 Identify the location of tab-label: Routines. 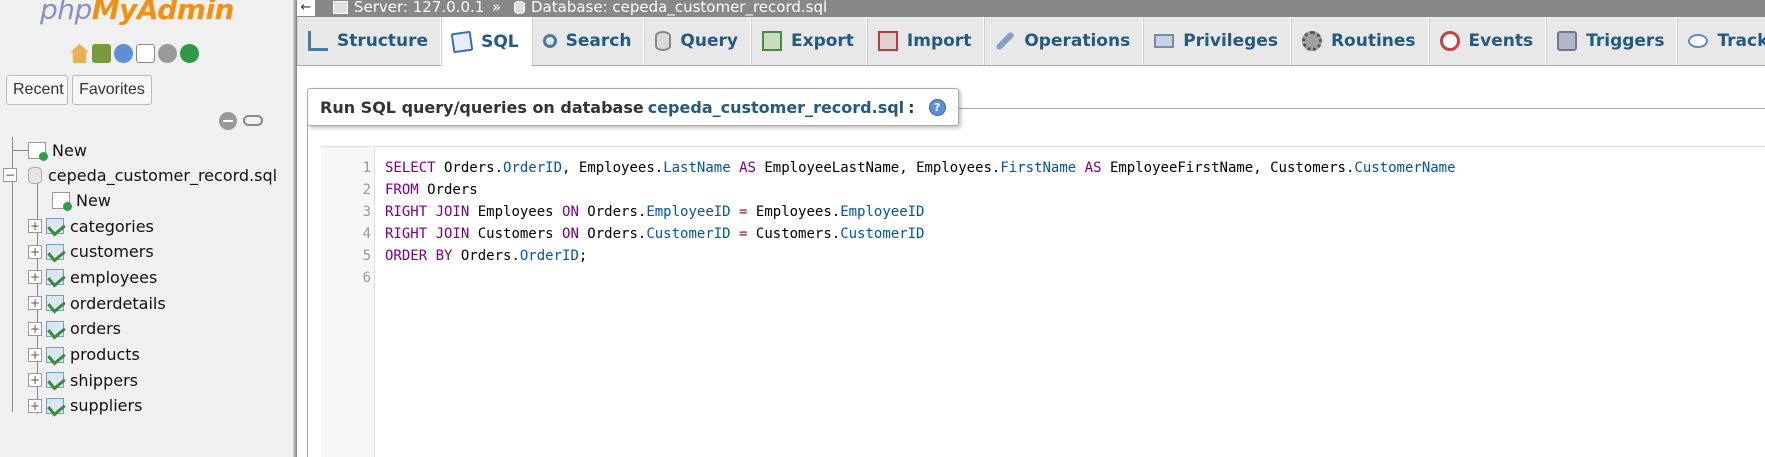
(1373, 41).